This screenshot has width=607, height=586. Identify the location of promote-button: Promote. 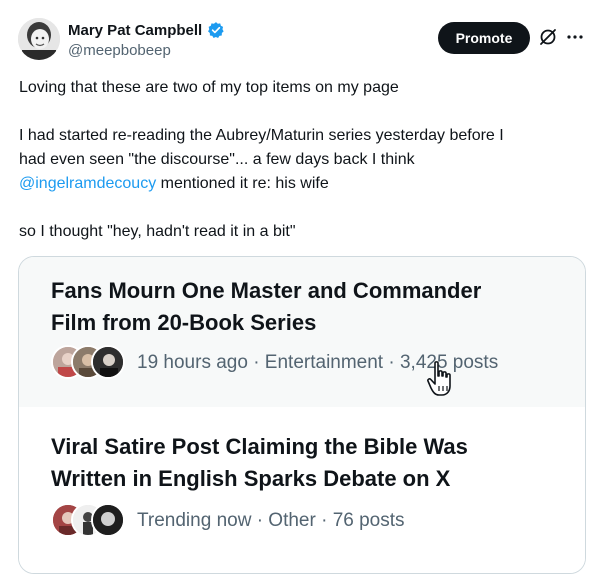
(484, 38).